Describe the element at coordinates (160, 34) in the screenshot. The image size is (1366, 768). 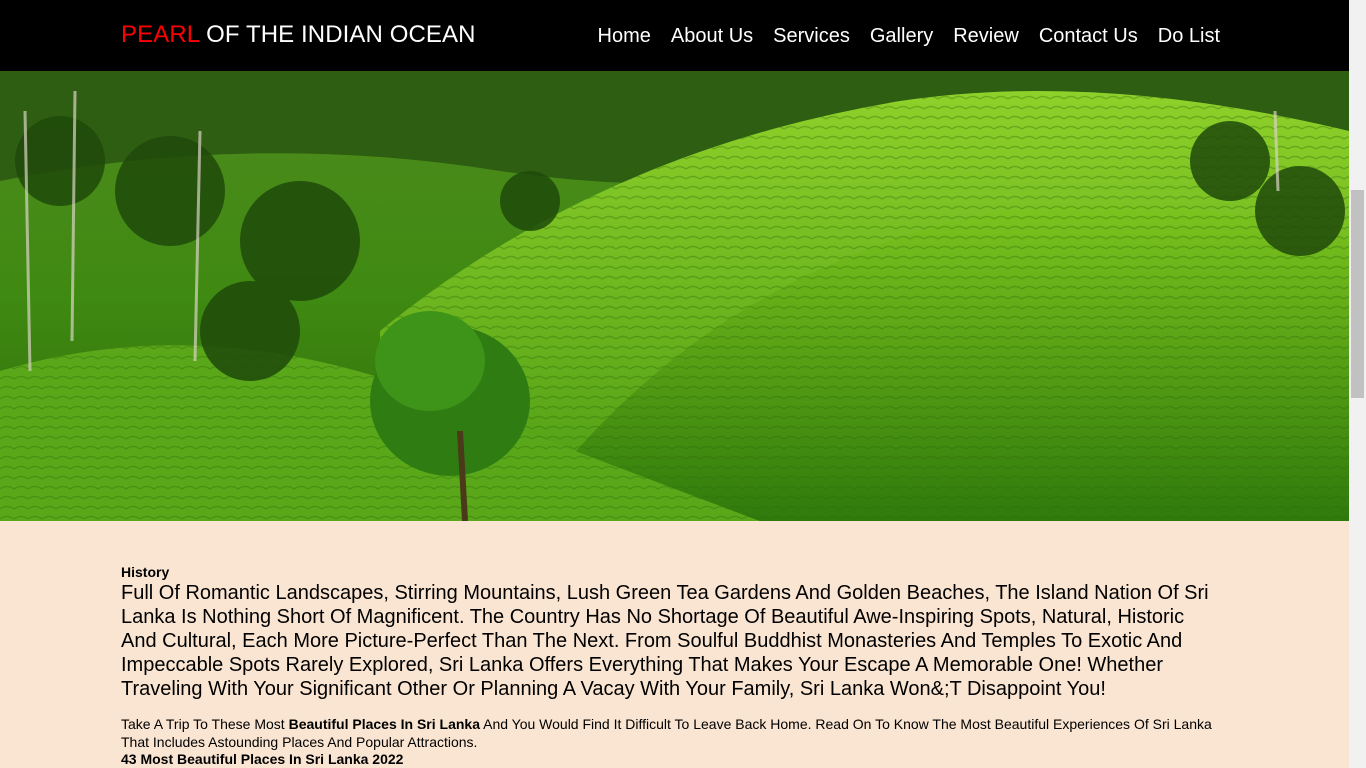
I see `logo-accent: PEARL` at that location.